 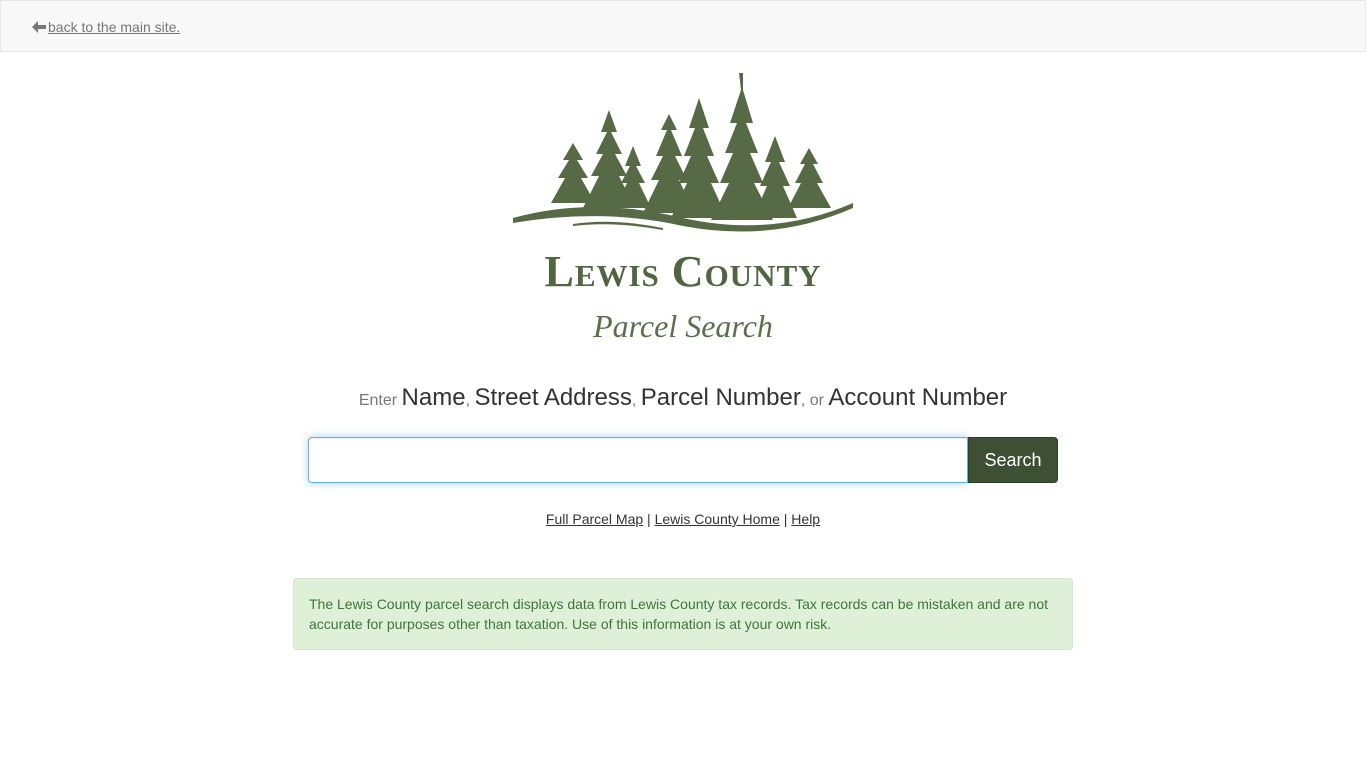 I want to click on help-link: Help, so click(x=805, y=519).